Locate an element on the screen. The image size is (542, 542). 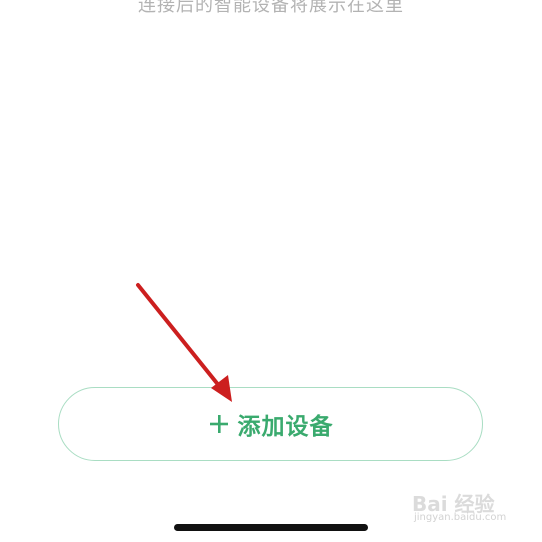
watermark: Bai 经验 jingyan.baidu.com is located at coordinates (467, 507).